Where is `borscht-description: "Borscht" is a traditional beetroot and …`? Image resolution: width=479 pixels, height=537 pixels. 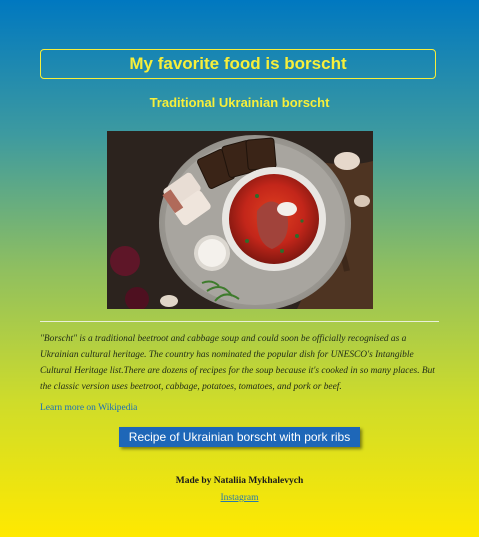 borscht-description: "Borscht" is a traditional beetroot and … is located at coordinates (237, 363).